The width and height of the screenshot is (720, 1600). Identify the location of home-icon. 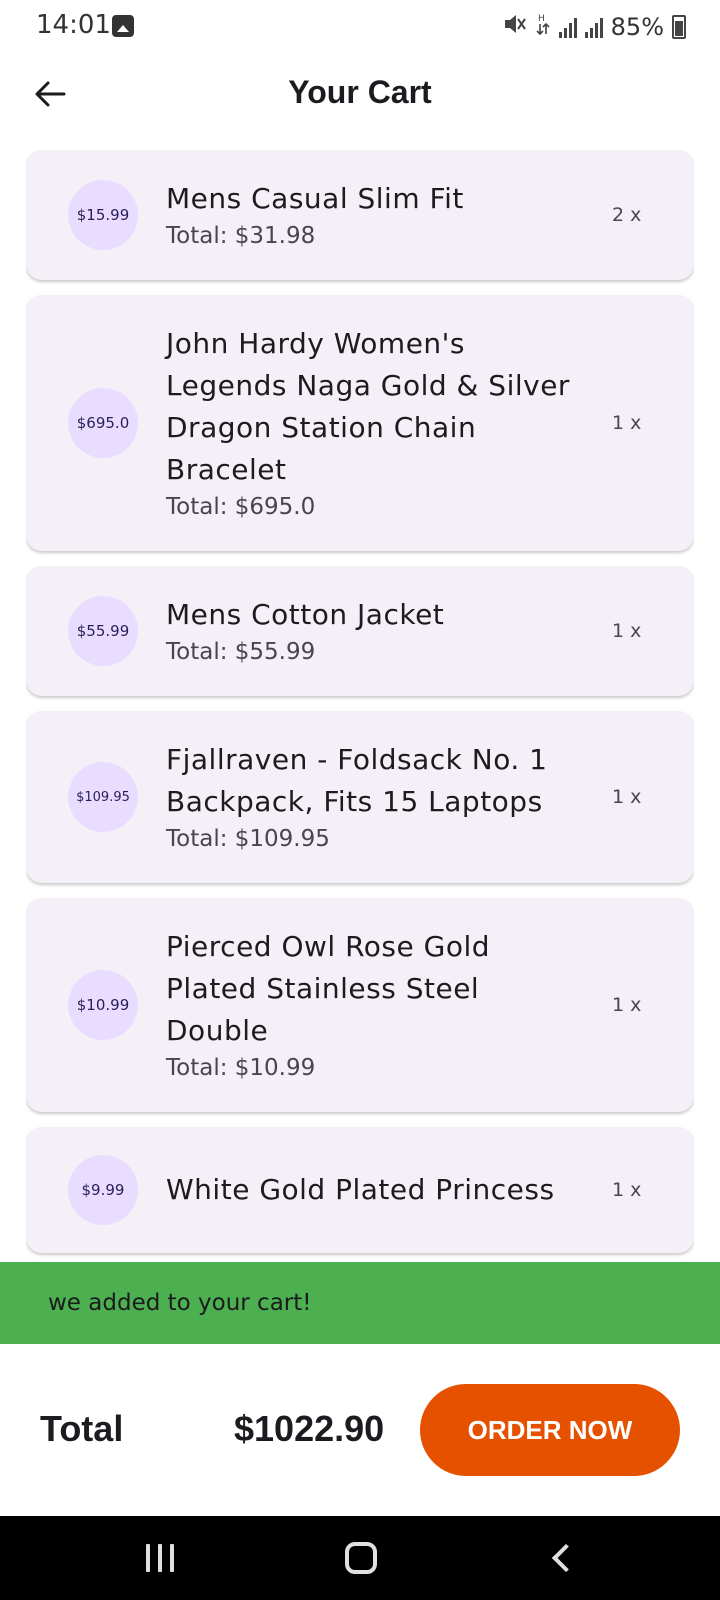
(361, 1558).